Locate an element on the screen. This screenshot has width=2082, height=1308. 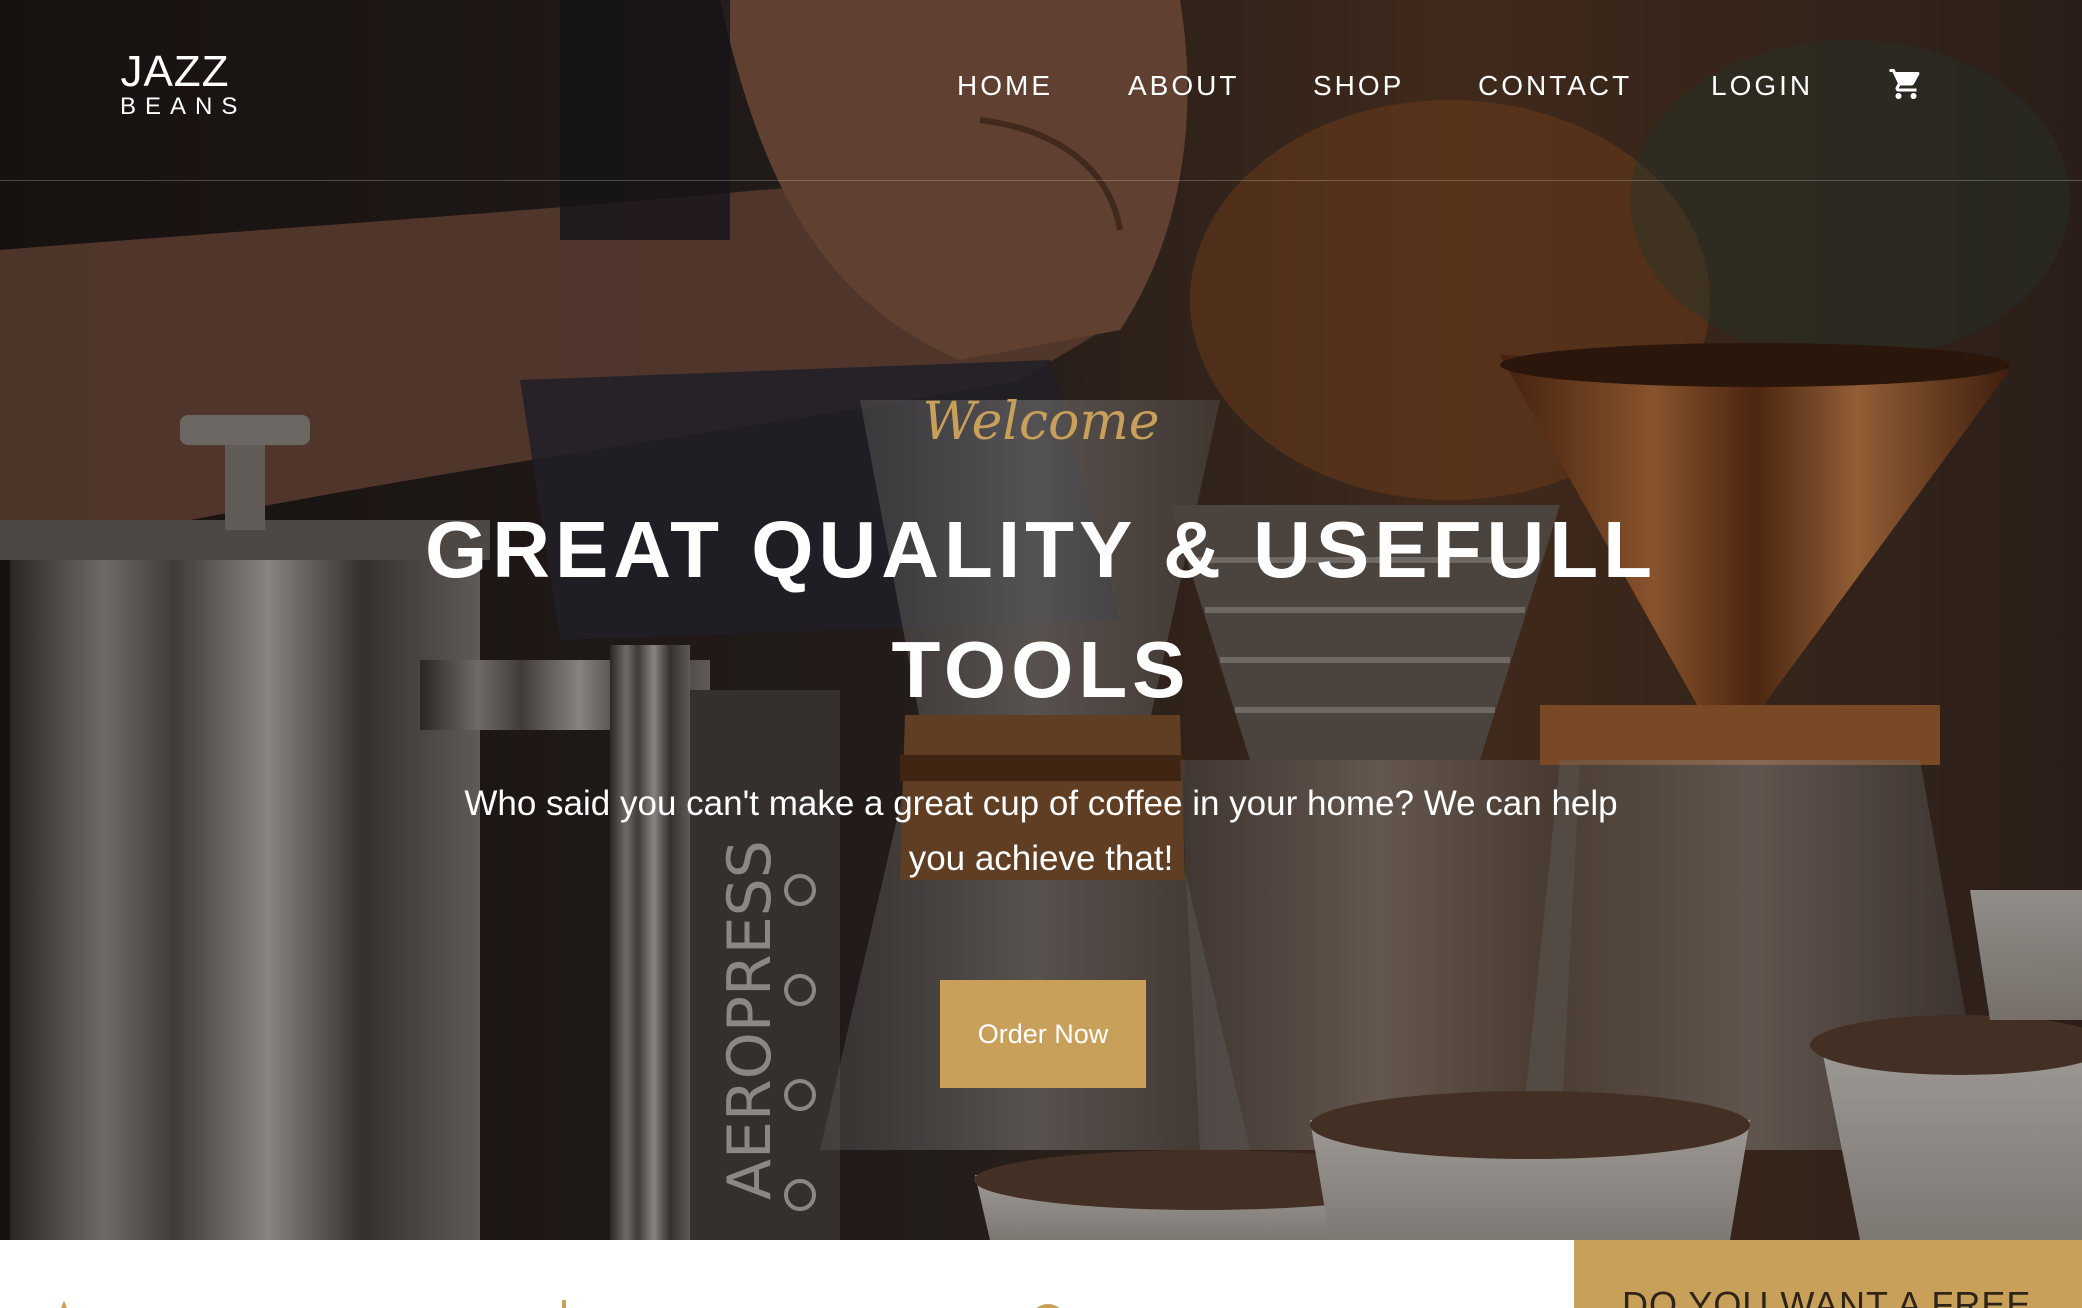
nav-shop: SHOP is located at coordinates (1358, 86).